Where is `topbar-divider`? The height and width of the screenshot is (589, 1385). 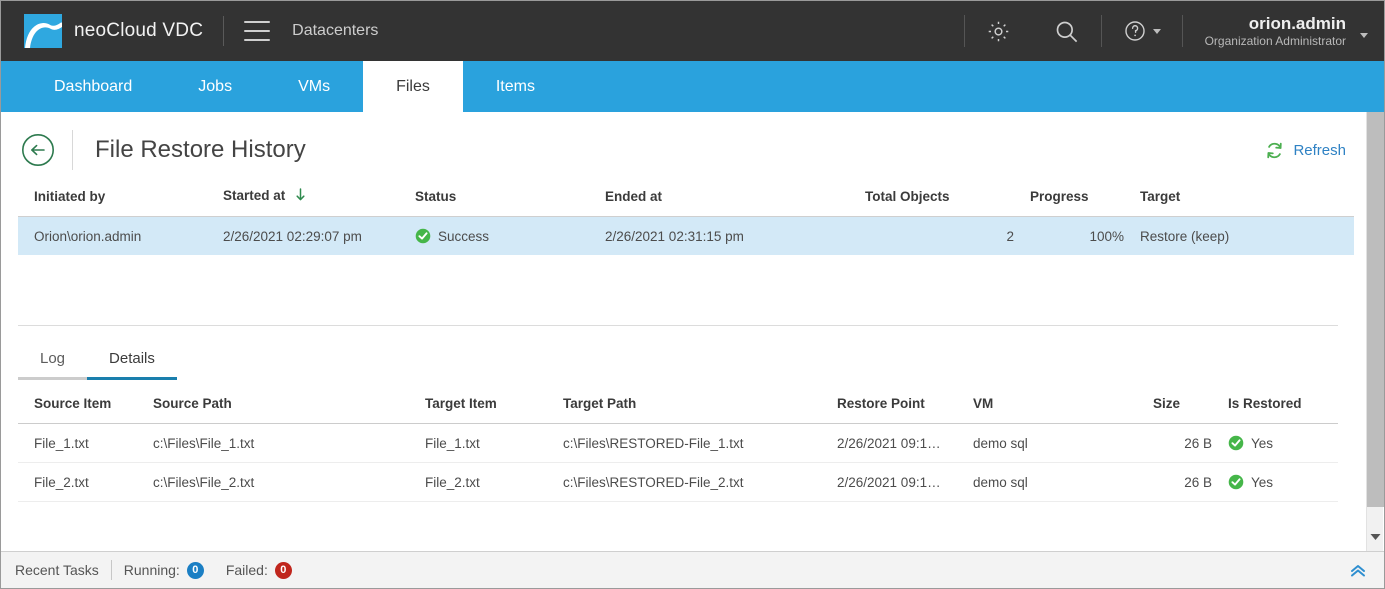
topbar-divider is located at coordinates (224, 31).